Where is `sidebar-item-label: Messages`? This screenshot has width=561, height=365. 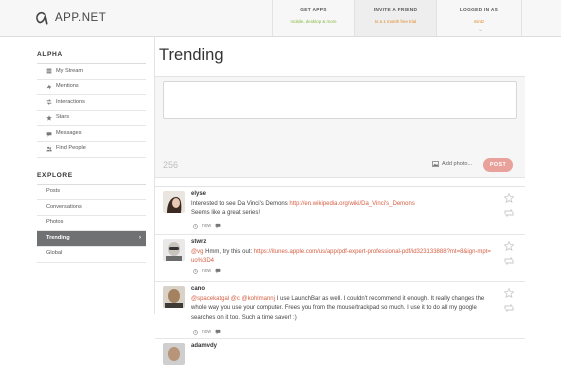
sidebar-item-label: Messages is located at coordinates (69, 132).